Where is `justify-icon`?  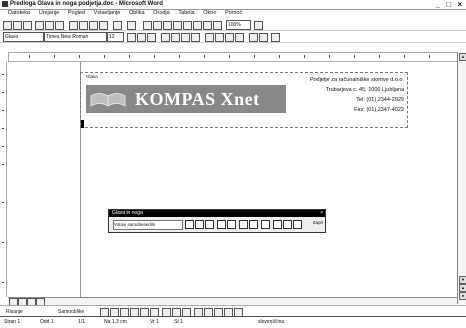 justify-icon is located at coordinates (195, 37).